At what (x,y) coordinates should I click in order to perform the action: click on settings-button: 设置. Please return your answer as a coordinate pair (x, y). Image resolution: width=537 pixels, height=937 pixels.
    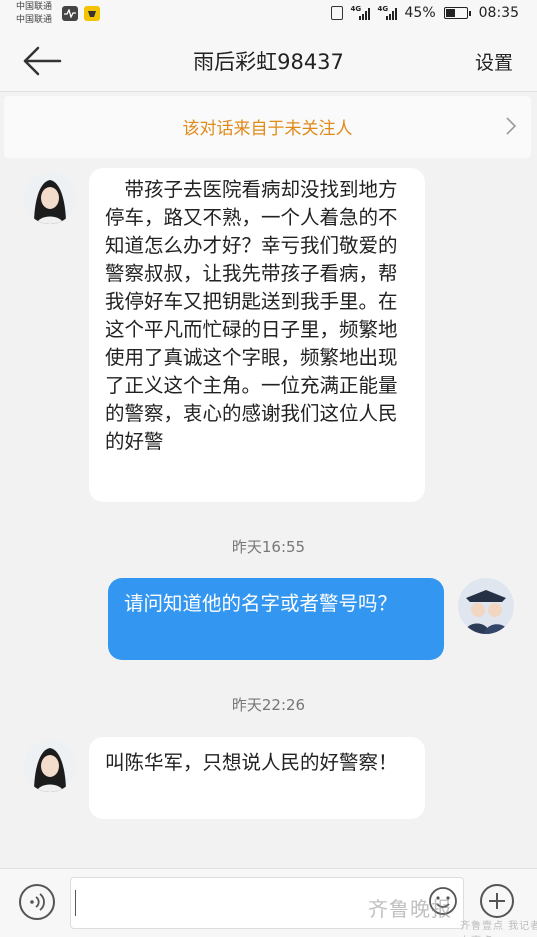
    Looking at the image, I should click on (494, 61).